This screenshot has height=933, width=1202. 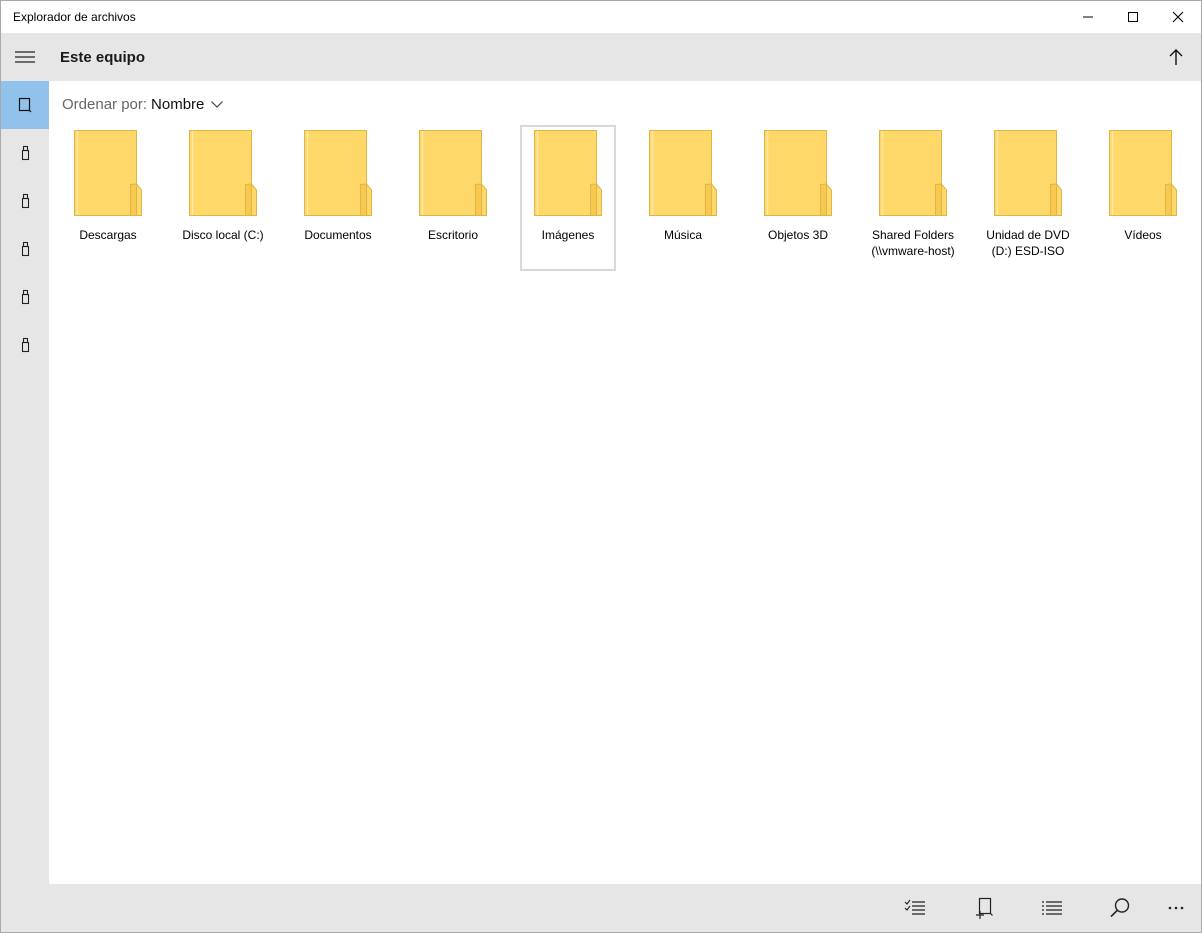 I want to click on new-folder-button, so click(x=985, y=908).